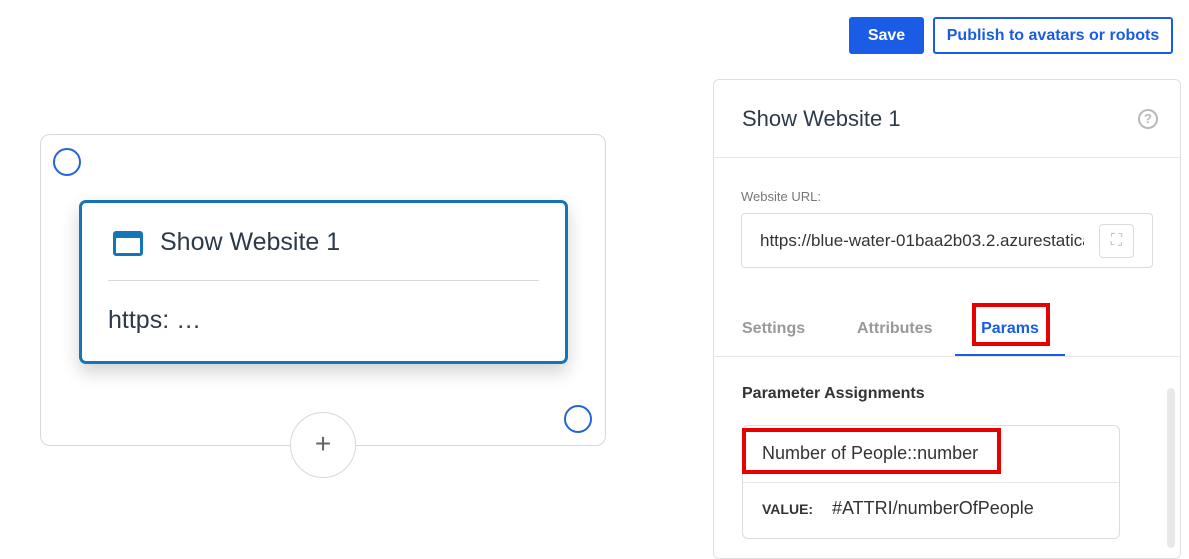 Image resolution: width=1189 pixels, height=559 pixels. Describe the element at coordinates (895, 329) in the screenshot. I see `tab-attributes: Attributes` at that location.